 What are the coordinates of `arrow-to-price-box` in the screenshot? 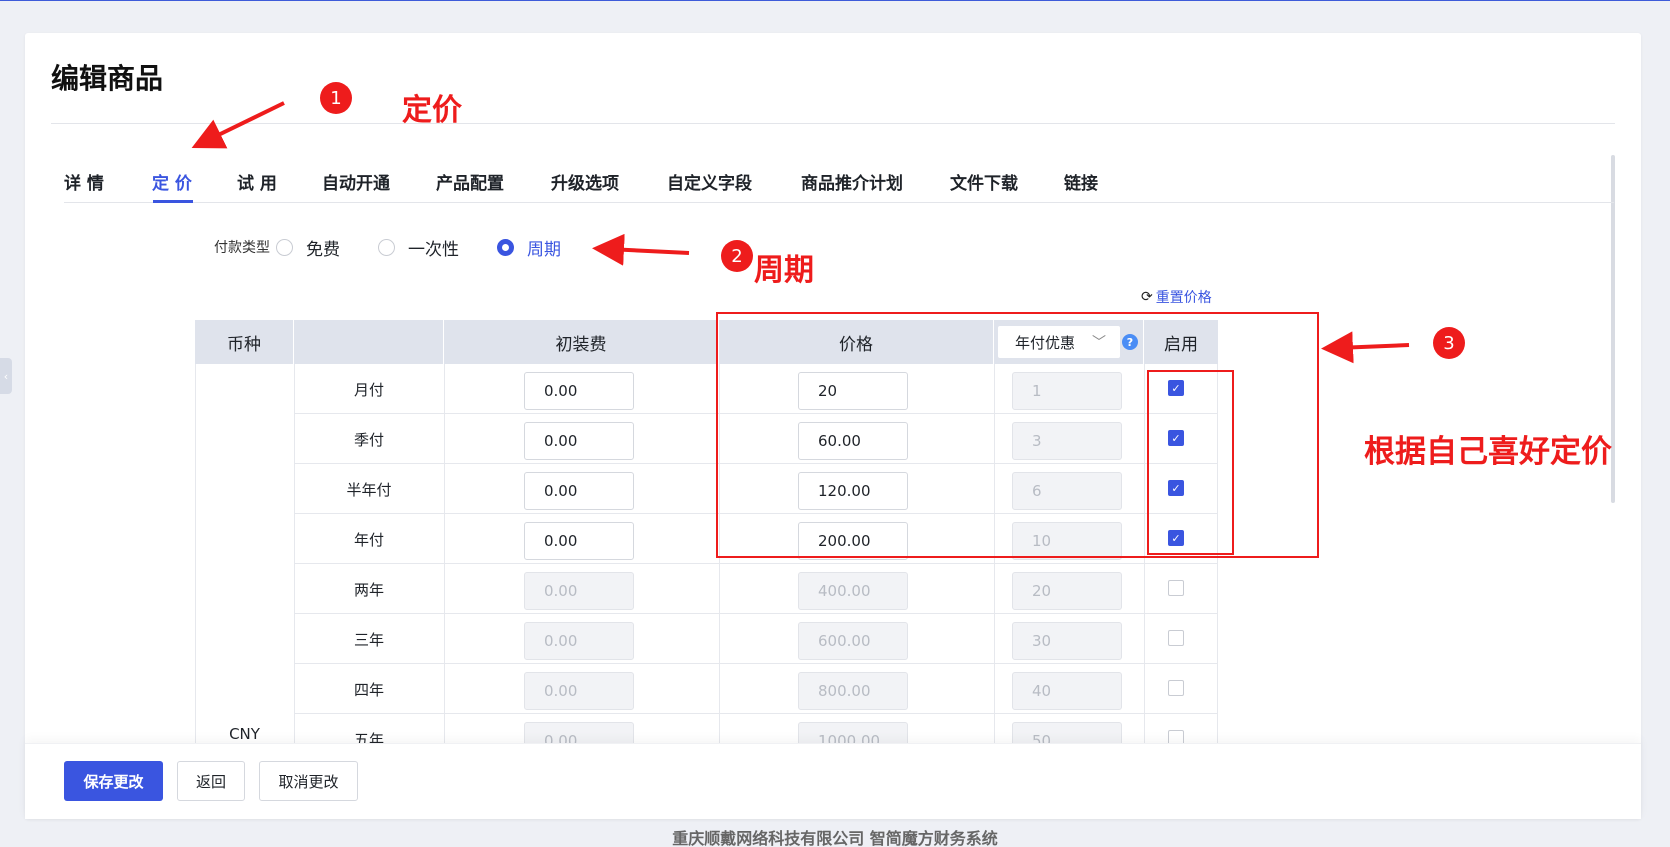 It's located at (1365, 347).